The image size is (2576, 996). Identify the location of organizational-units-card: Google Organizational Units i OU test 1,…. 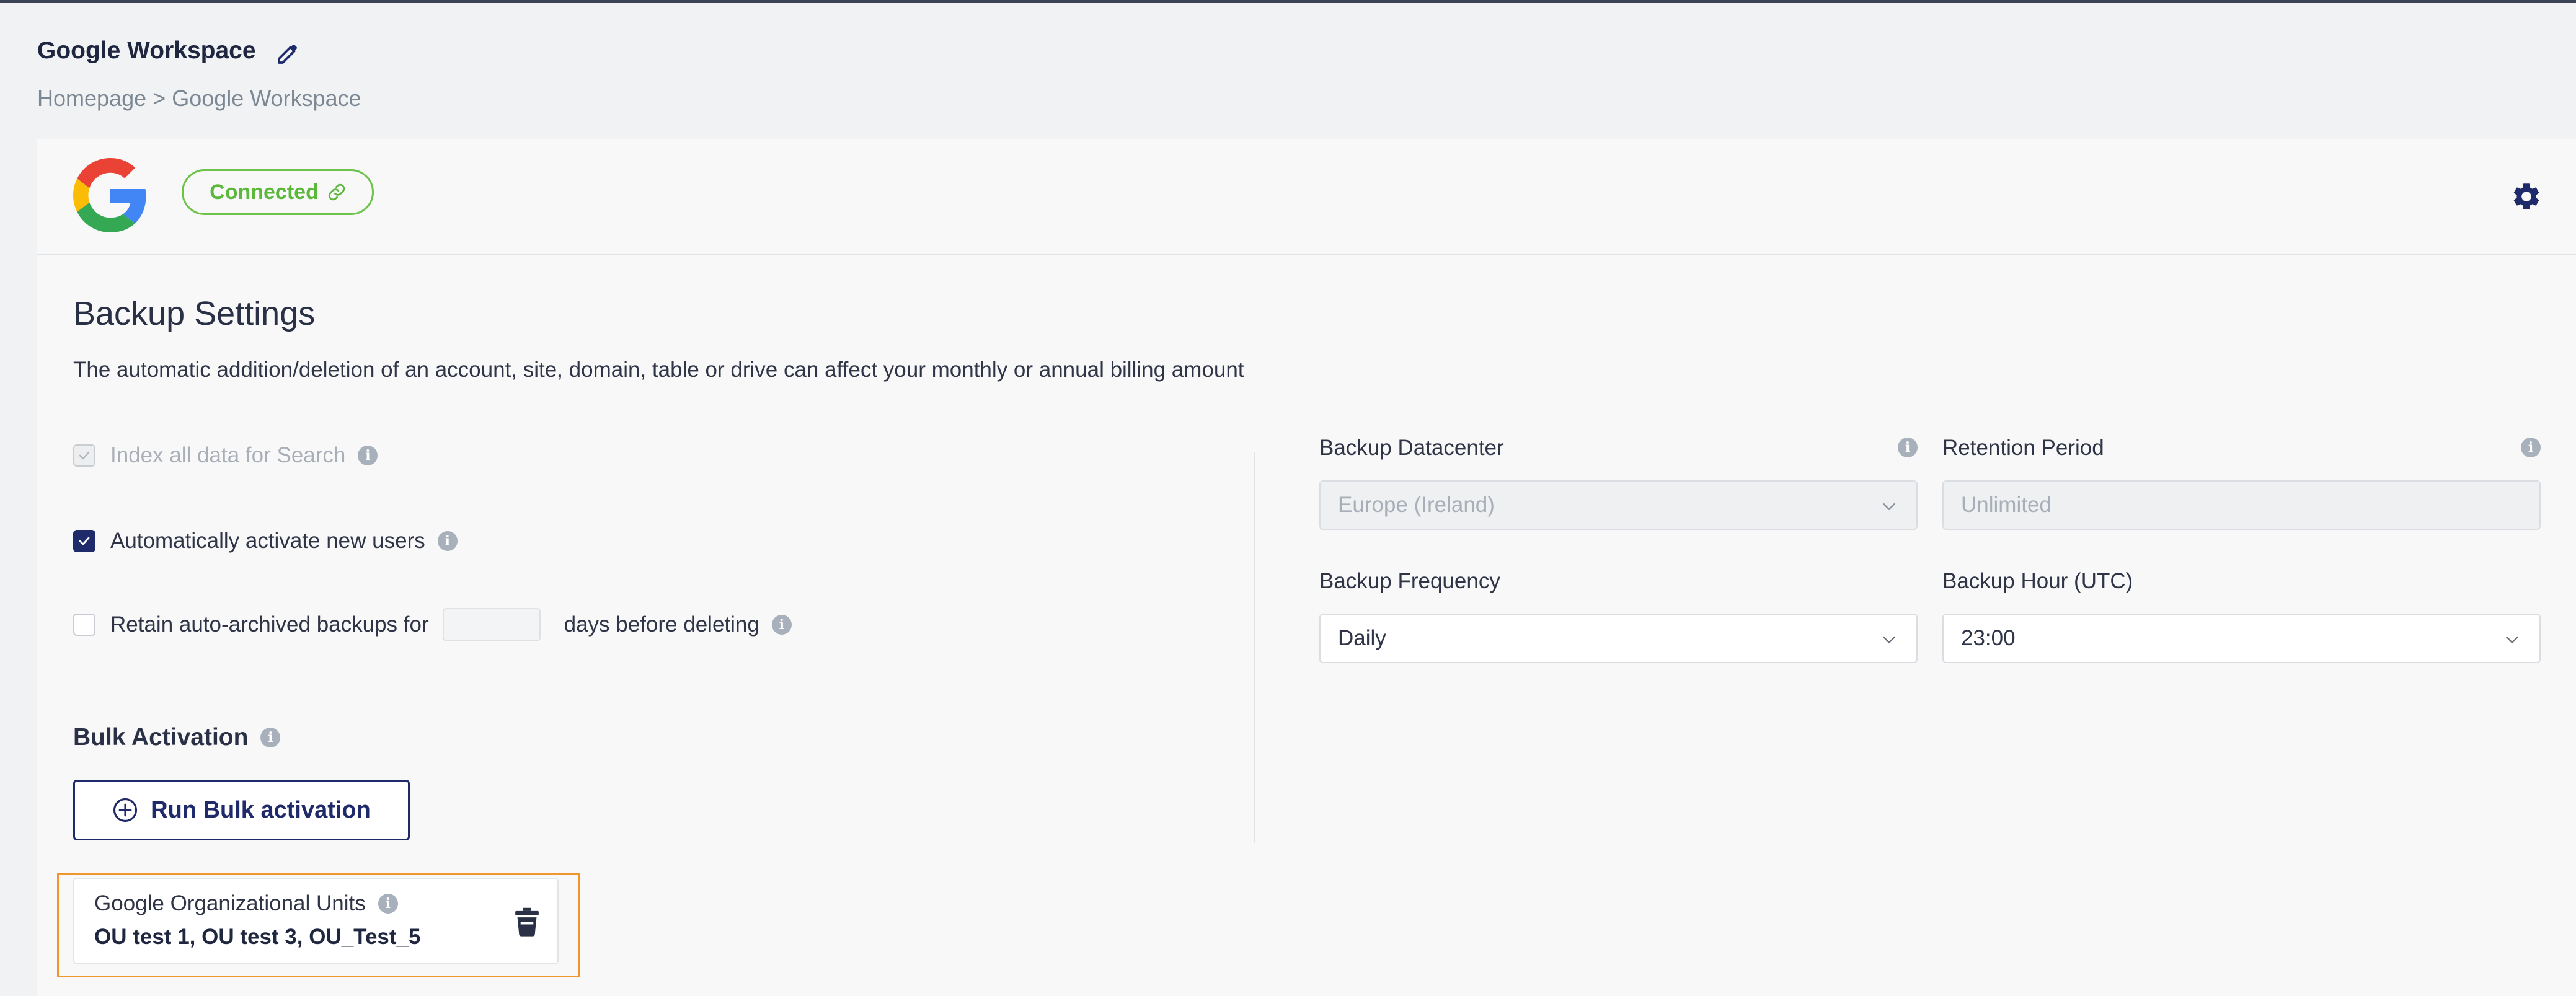
(316, 921).